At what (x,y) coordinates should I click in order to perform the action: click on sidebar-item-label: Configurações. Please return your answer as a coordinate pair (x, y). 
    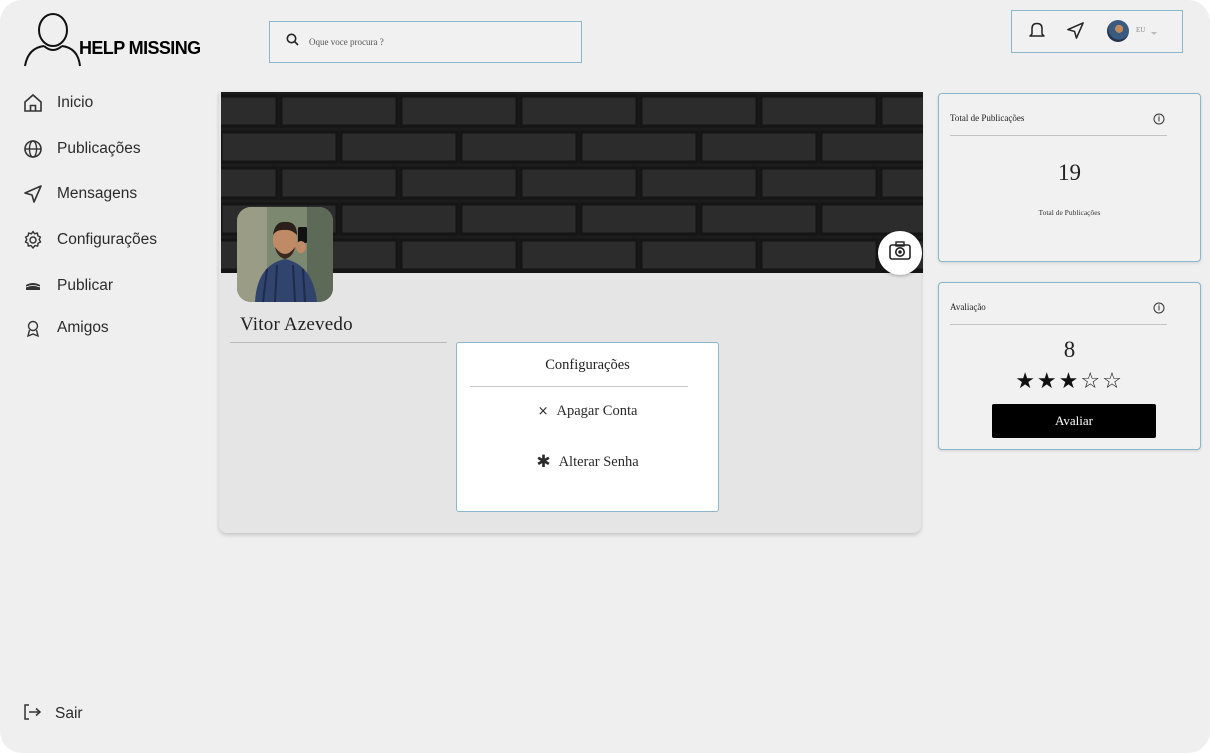
    Looking at the image, I should click on (107, 239).